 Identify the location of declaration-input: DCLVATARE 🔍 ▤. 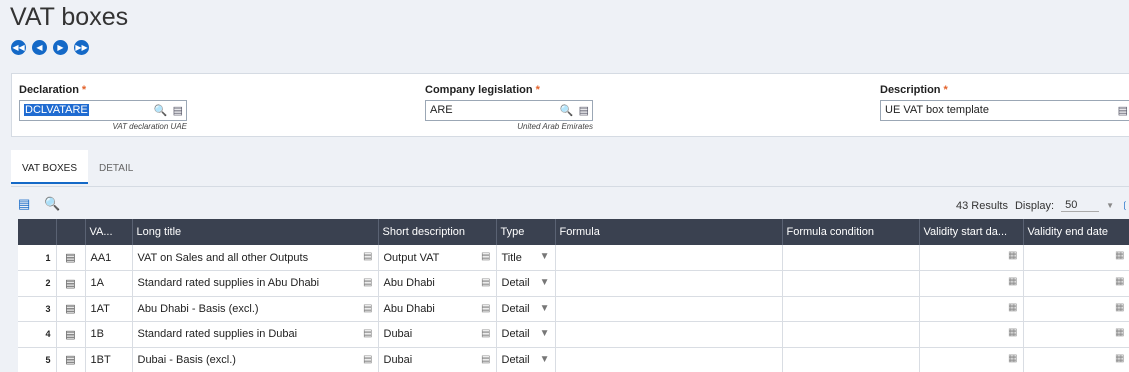
(103, 110).